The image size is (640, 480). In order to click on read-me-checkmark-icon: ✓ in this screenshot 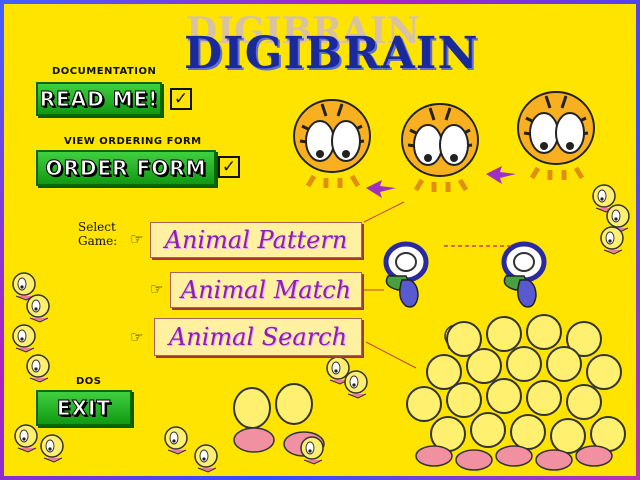, I will do `click(181, 99)`.